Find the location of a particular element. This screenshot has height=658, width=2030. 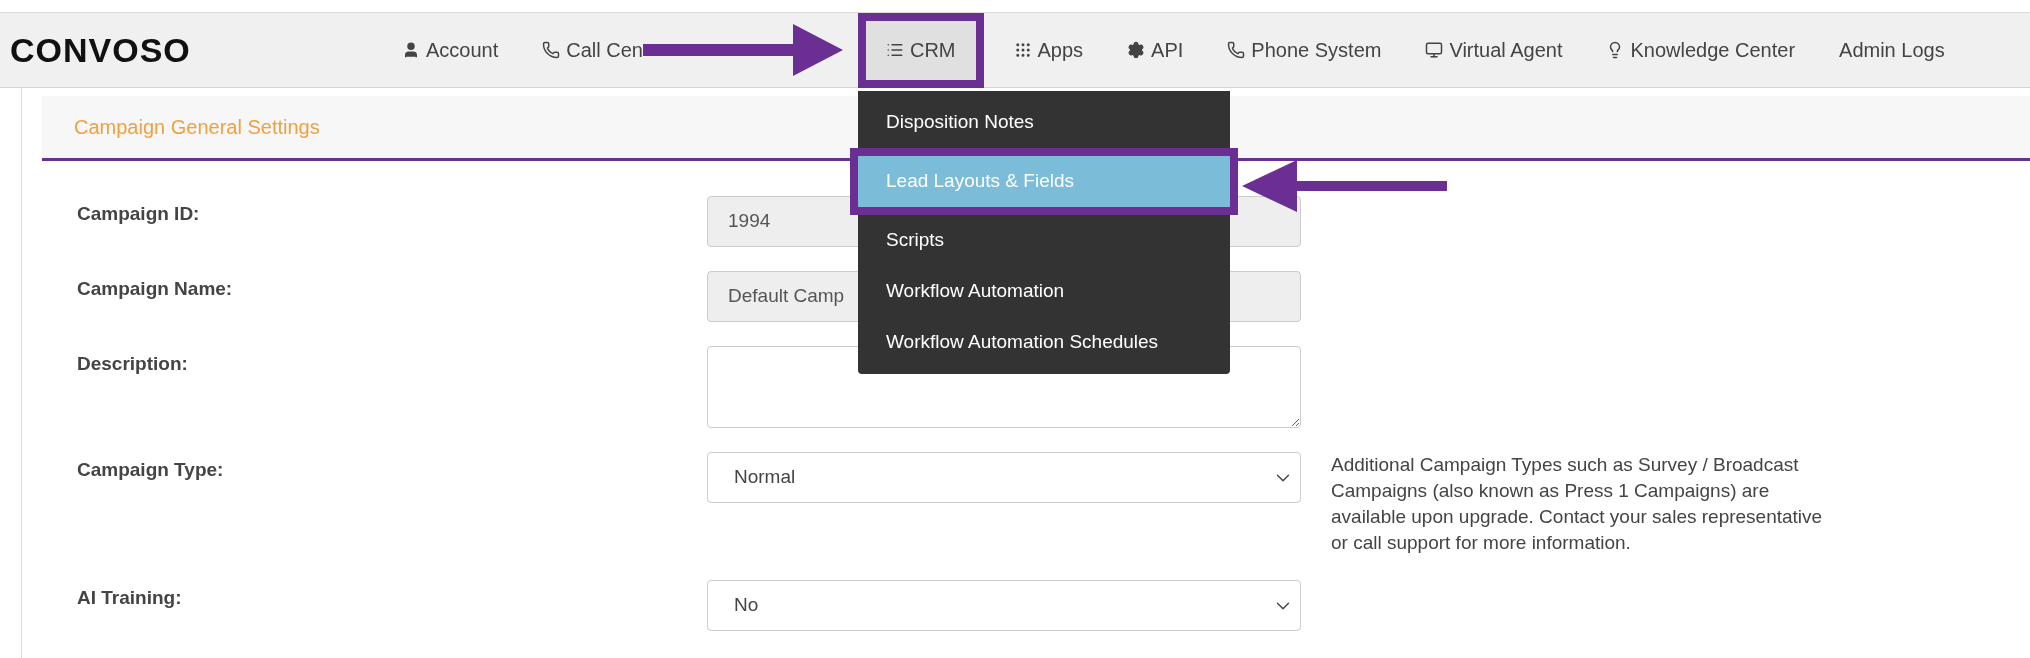

select-field: No is located at coordinates (1004, 605).